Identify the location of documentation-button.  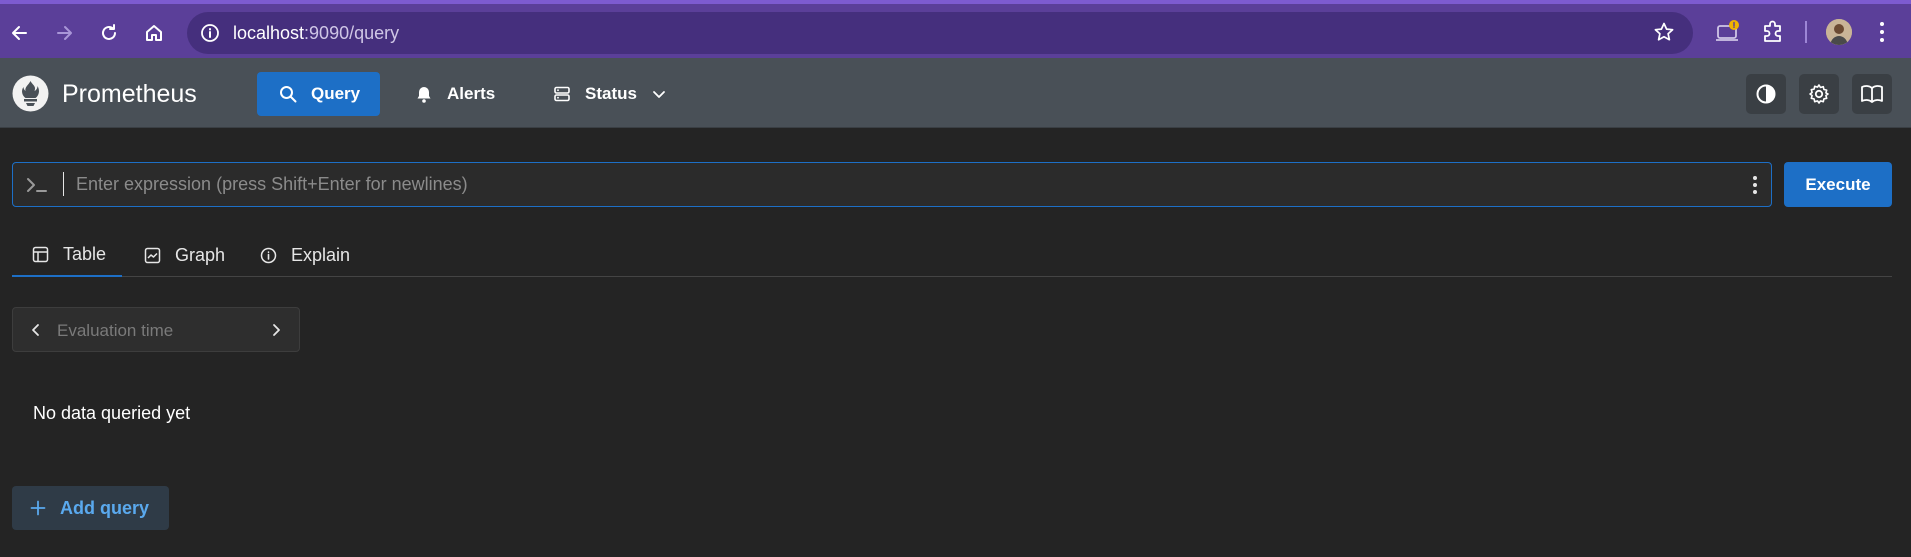
(1872, 94).